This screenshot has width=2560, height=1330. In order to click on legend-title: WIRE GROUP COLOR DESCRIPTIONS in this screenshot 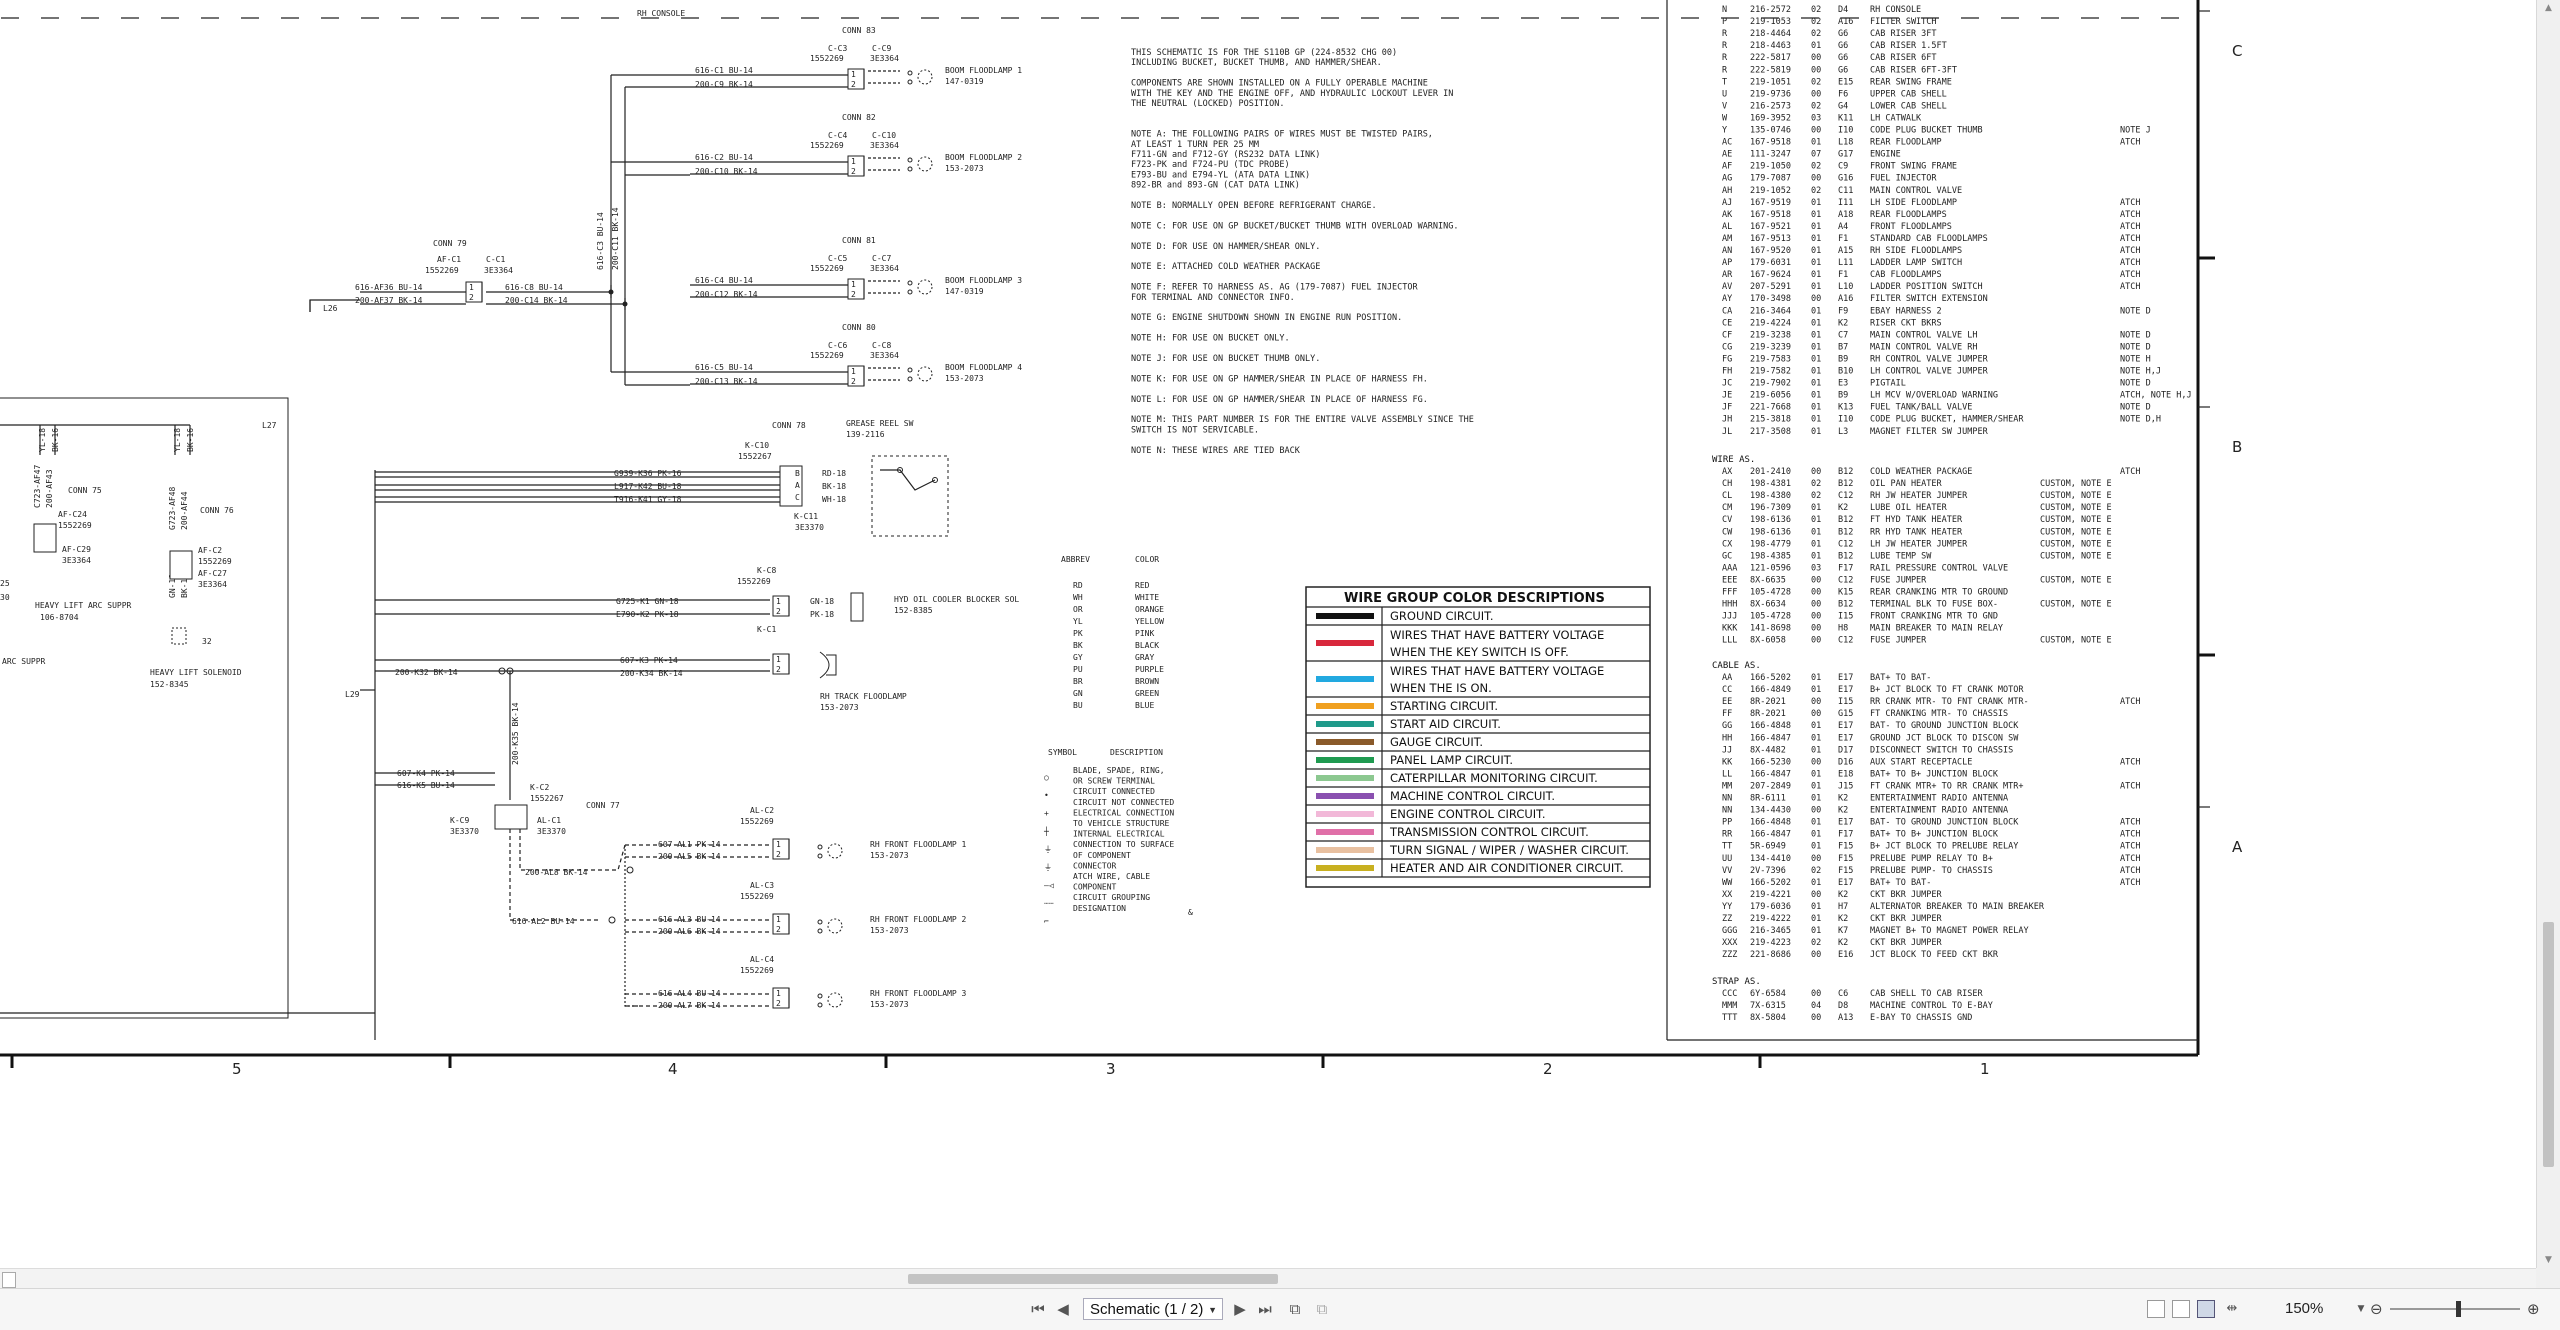, I will do `click(1474, 598)`.